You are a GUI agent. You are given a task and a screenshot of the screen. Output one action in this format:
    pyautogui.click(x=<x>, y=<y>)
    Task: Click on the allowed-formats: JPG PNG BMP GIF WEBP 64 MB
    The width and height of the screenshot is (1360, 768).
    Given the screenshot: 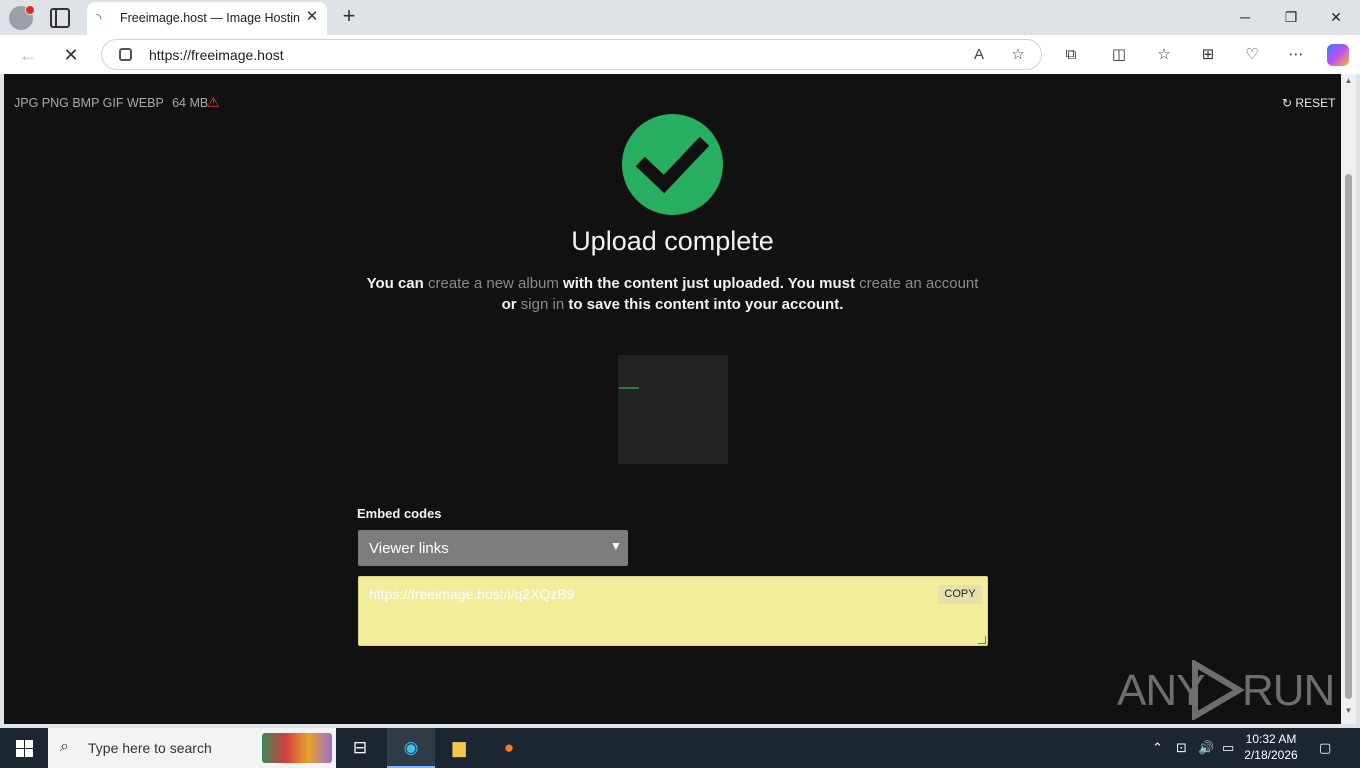 What is the action you would take?
    pyautogui.click(x=111, y=103)
    